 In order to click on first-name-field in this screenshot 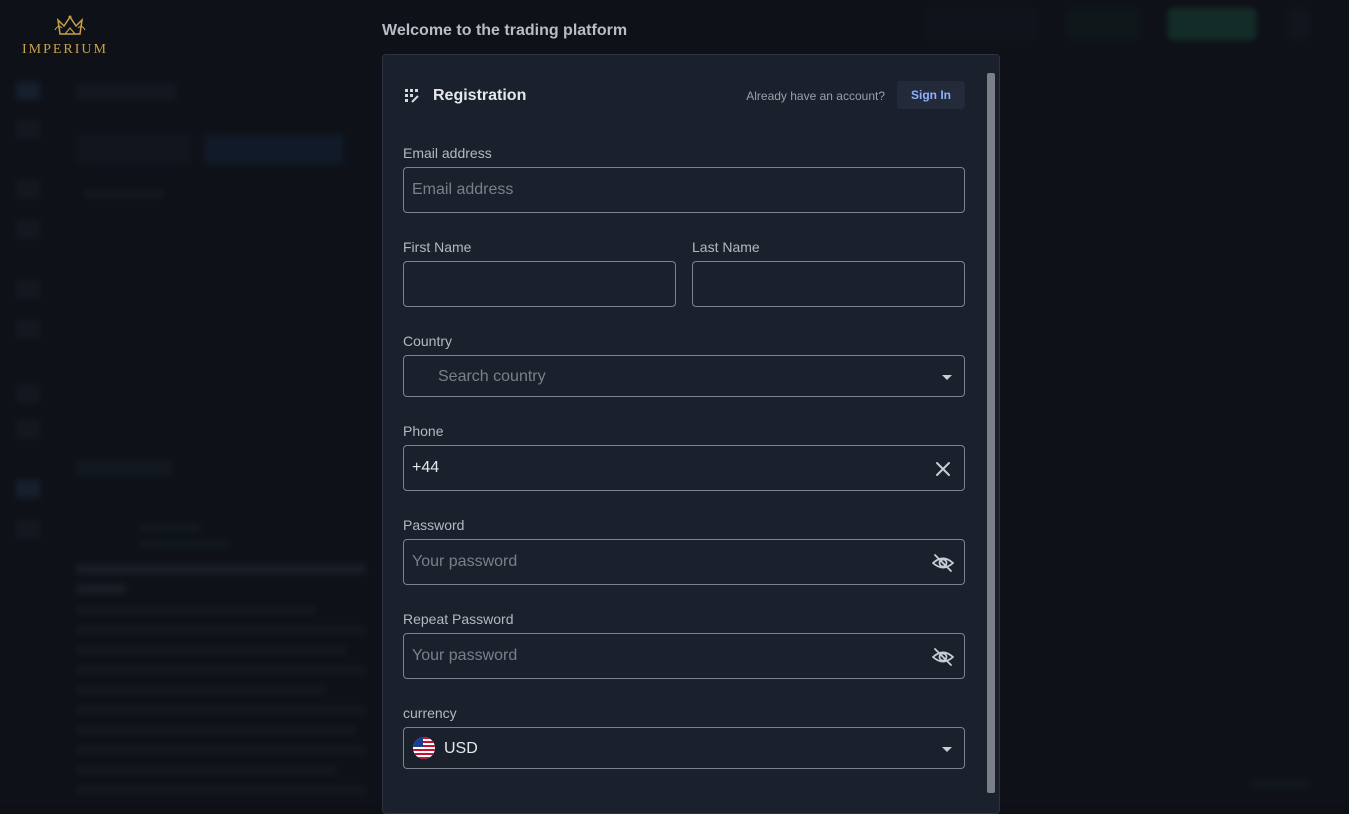, I will do `click(539, 284)`.